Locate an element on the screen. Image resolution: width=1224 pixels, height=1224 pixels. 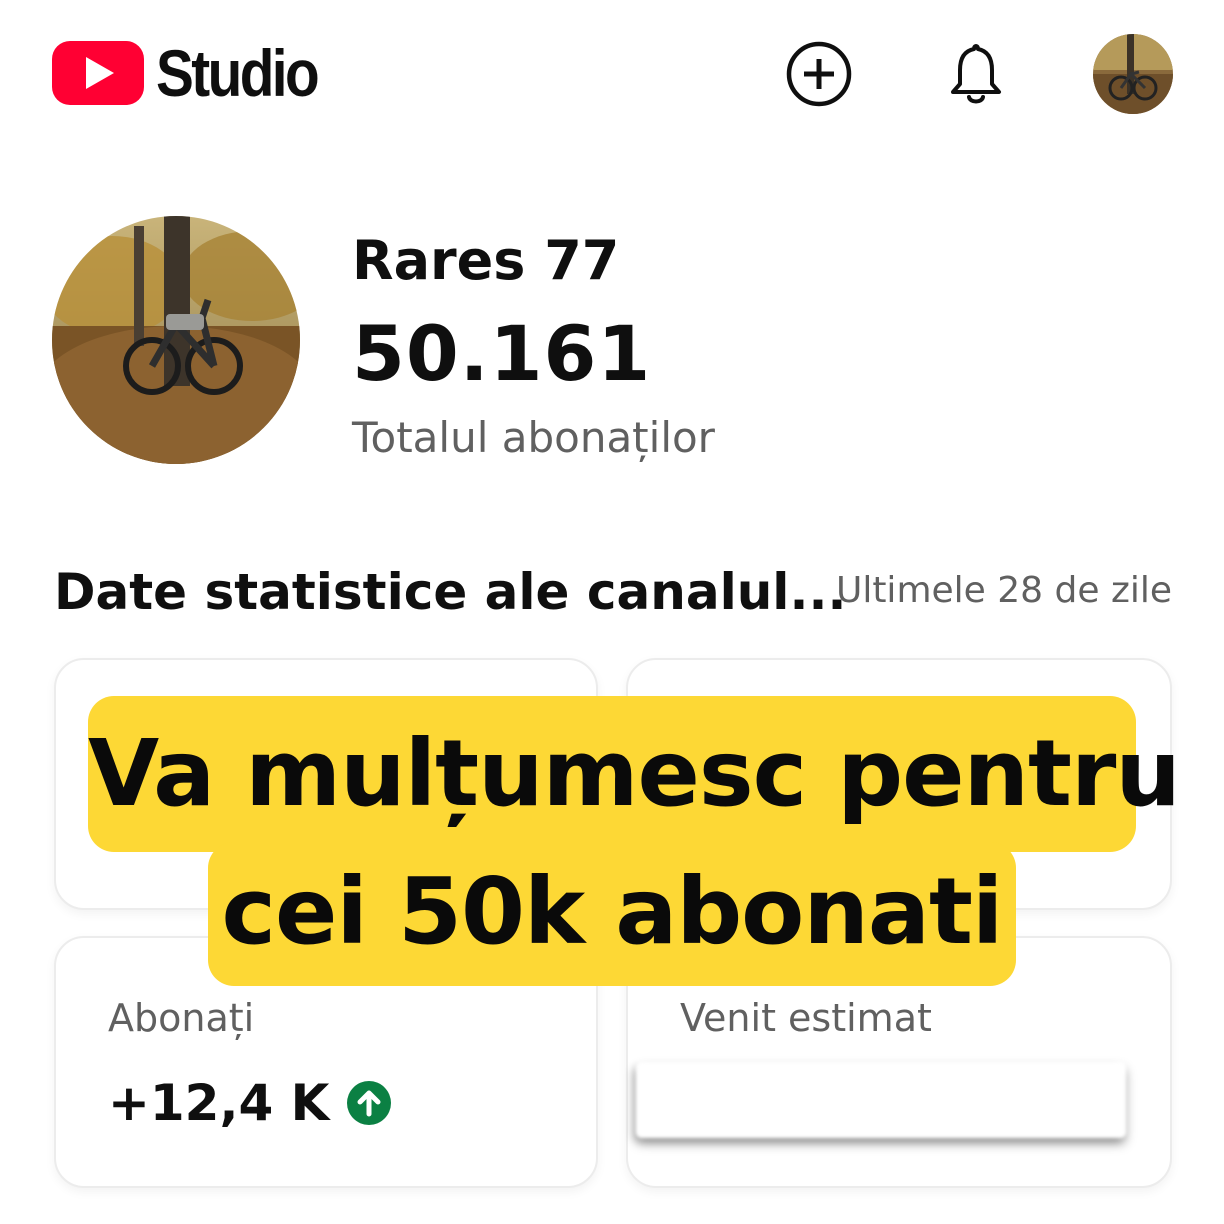
overlay-caption-line-2: cei 50k abonati is located at coordinates (612, 914).